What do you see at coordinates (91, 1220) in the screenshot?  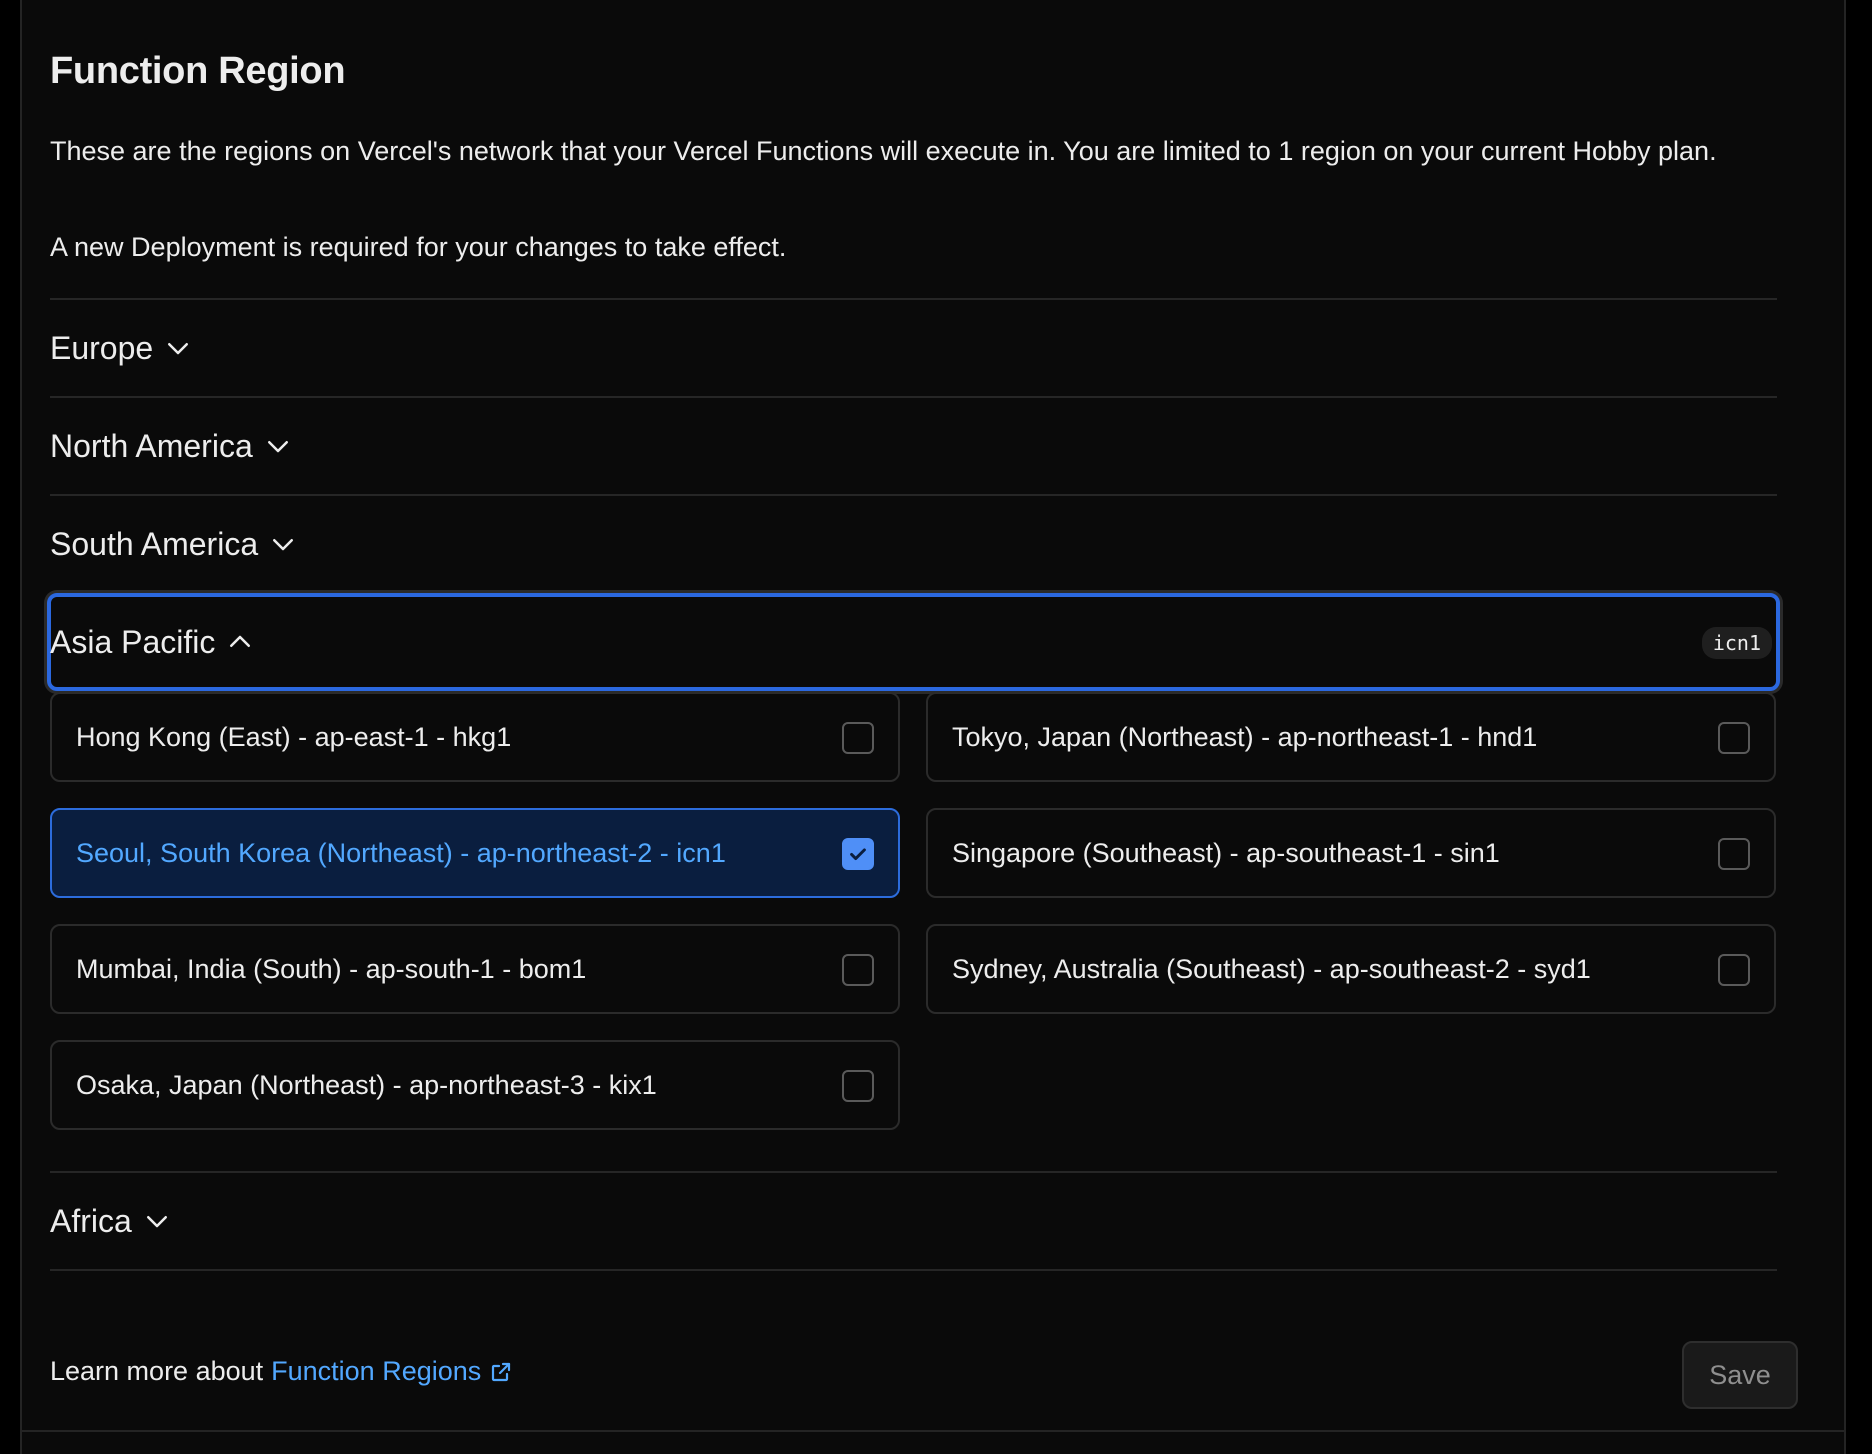 I see `region-label: Africa` at bounding box center [91, 1220].